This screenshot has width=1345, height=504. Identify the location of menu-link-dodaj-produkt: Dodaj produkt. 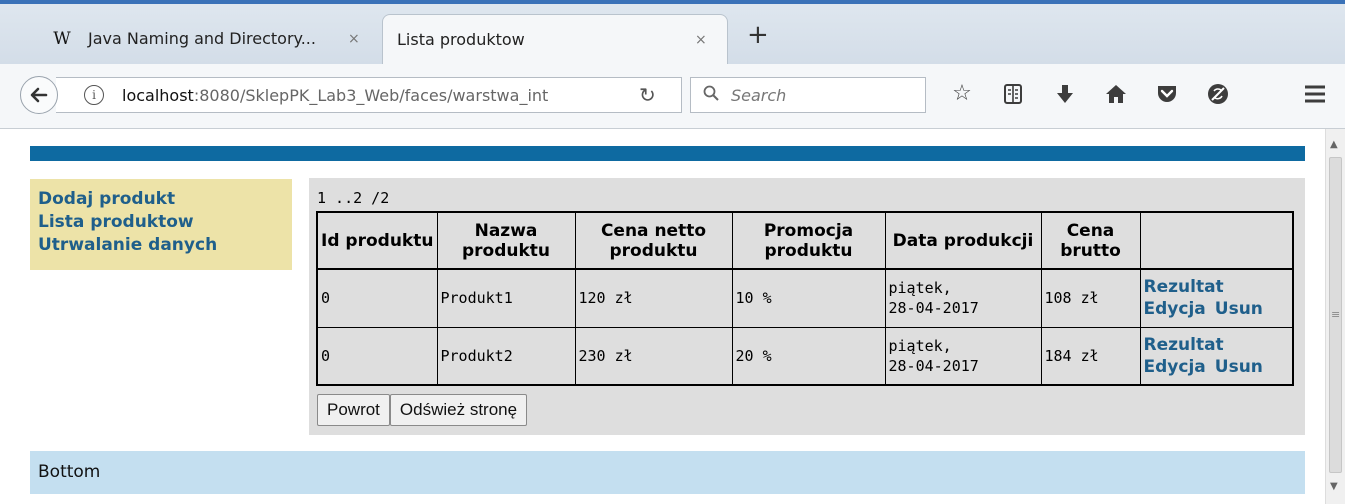
(161, 199).